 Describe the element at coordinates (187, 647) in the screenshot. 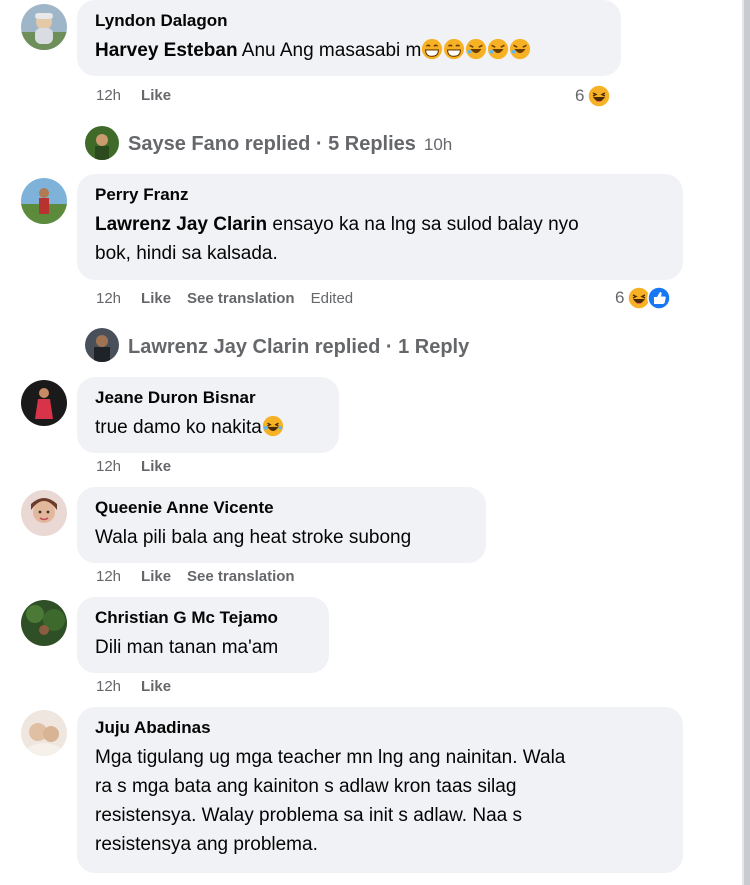

I see `comment-text: Dili man tanan ma'am` at that location.